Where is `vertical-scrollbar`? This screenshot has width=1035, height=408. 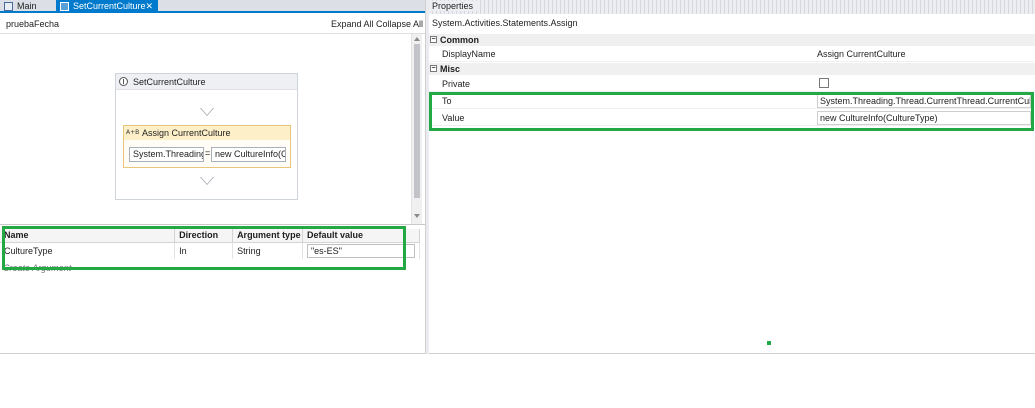
vertical-scrollbar is located at coordinates (416, 129).